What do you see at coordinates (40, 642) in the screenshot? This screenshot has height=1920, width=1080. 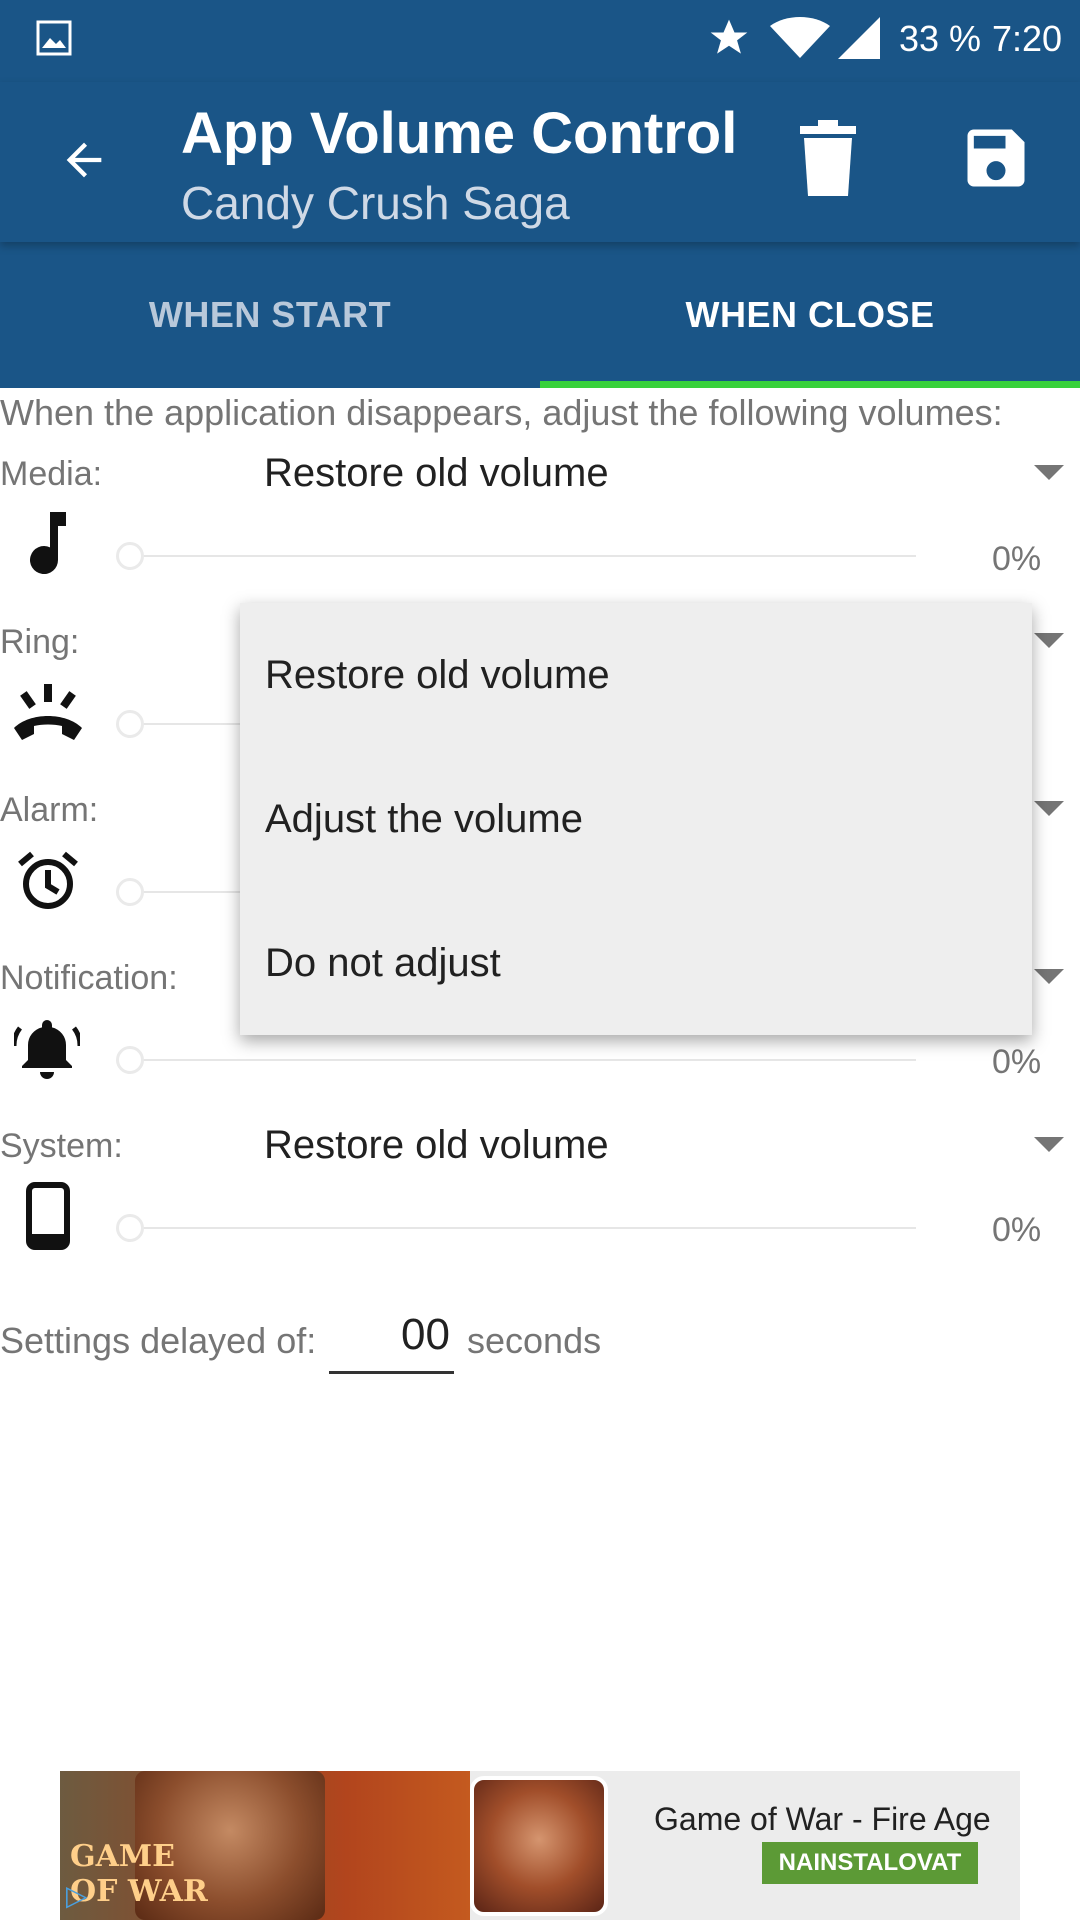 I see `ring-label: Ring:` at bounding box center [40, 642].